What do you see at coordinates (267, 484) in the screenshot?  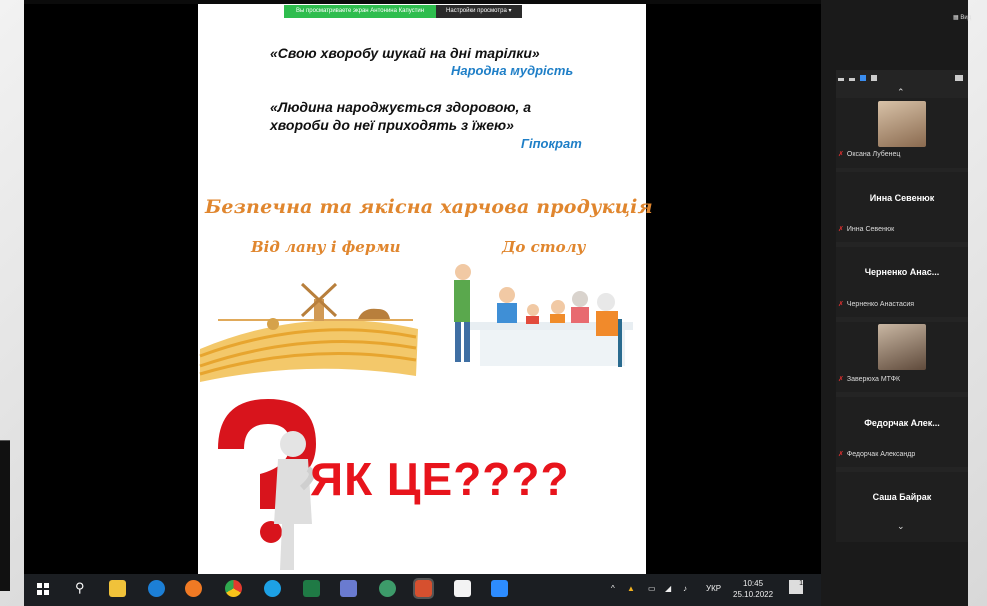 I see `thinking-figure-illustration` at bounding box center [267, 484].